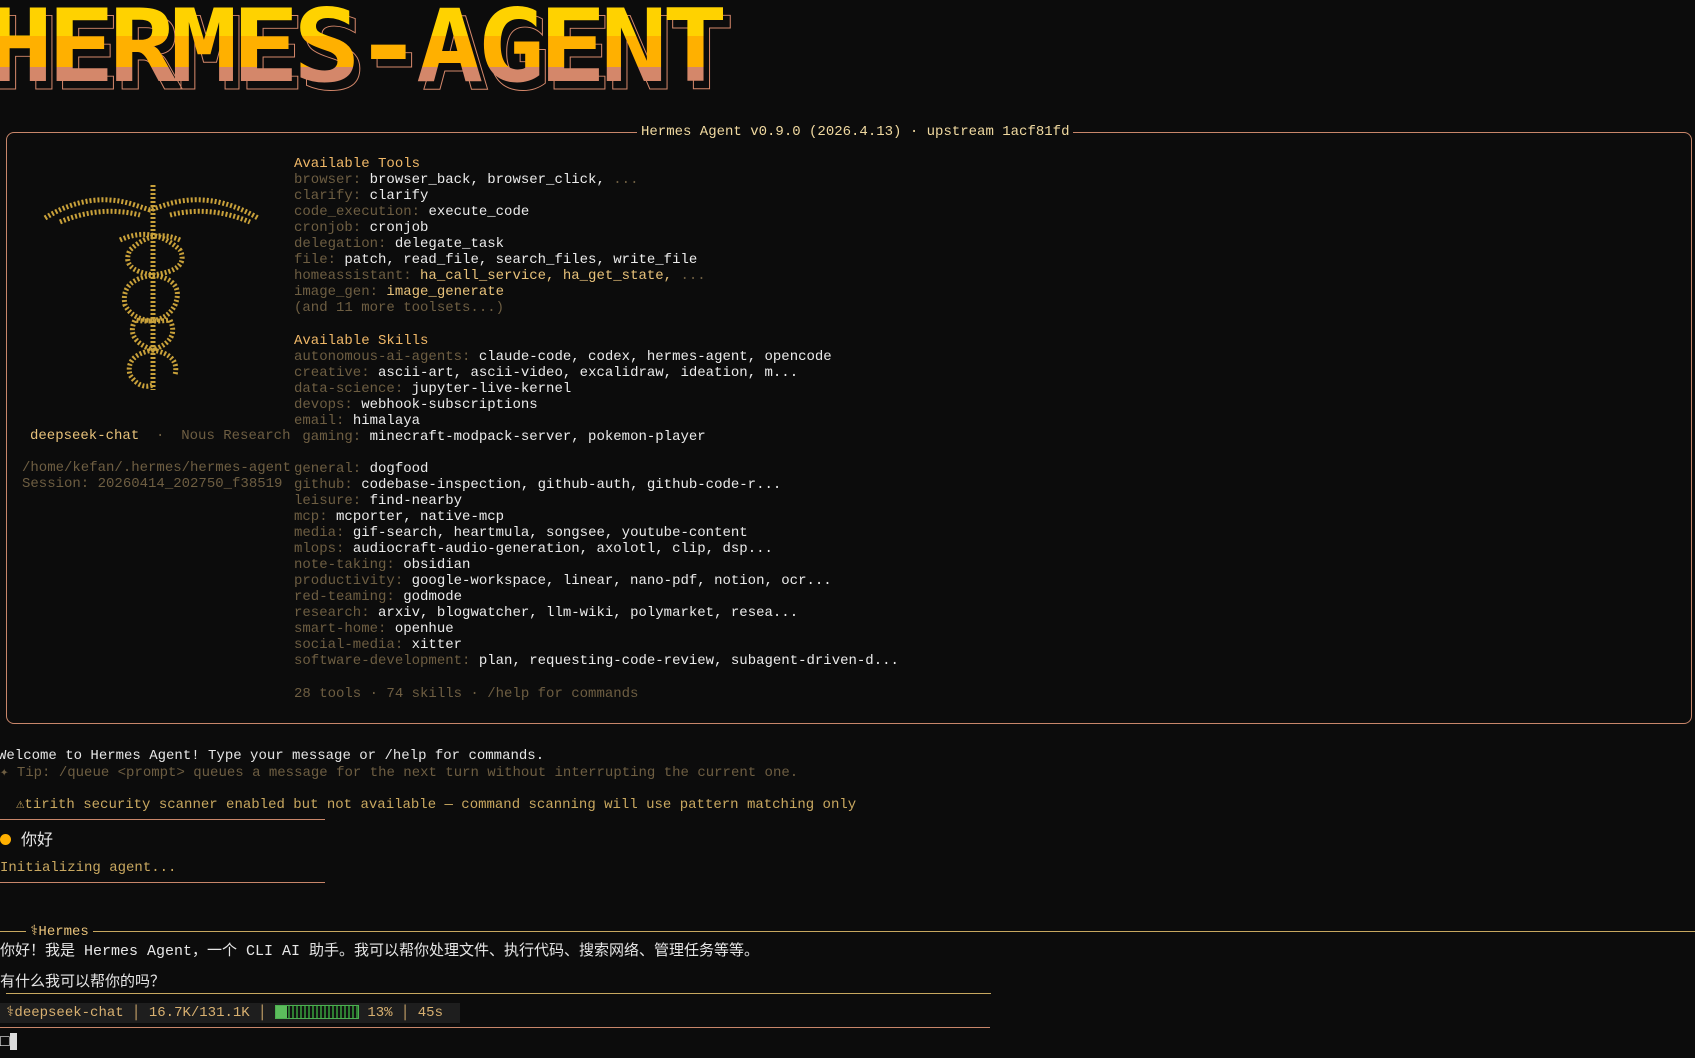 This screenshot has height=1058, width=1695. What do you see at coordinates (319, 549) in the screenshot?
I see `category-label: mlops:` at bounding box center [319, 549].